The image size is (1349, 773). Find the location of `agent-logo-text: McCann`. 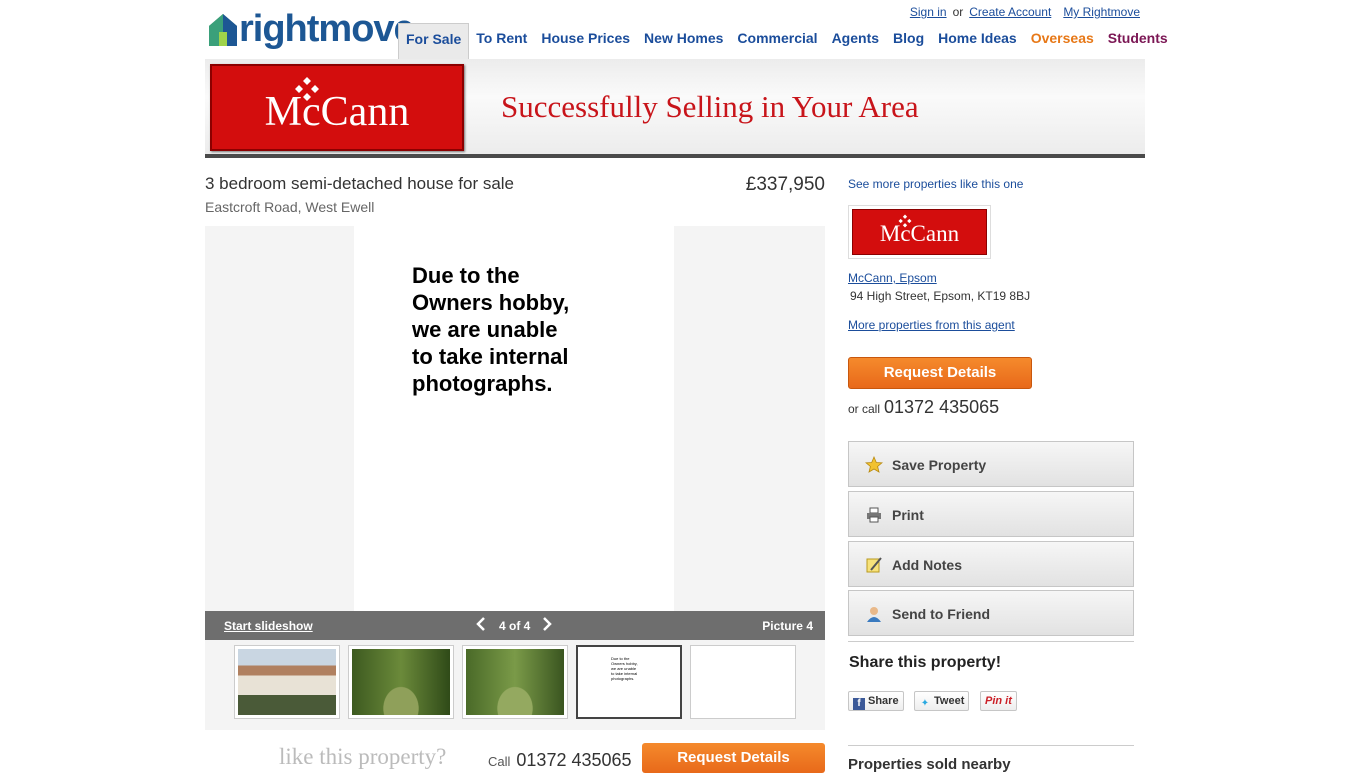

agent-logo-text: McCann is located at coordinates (919, 233).